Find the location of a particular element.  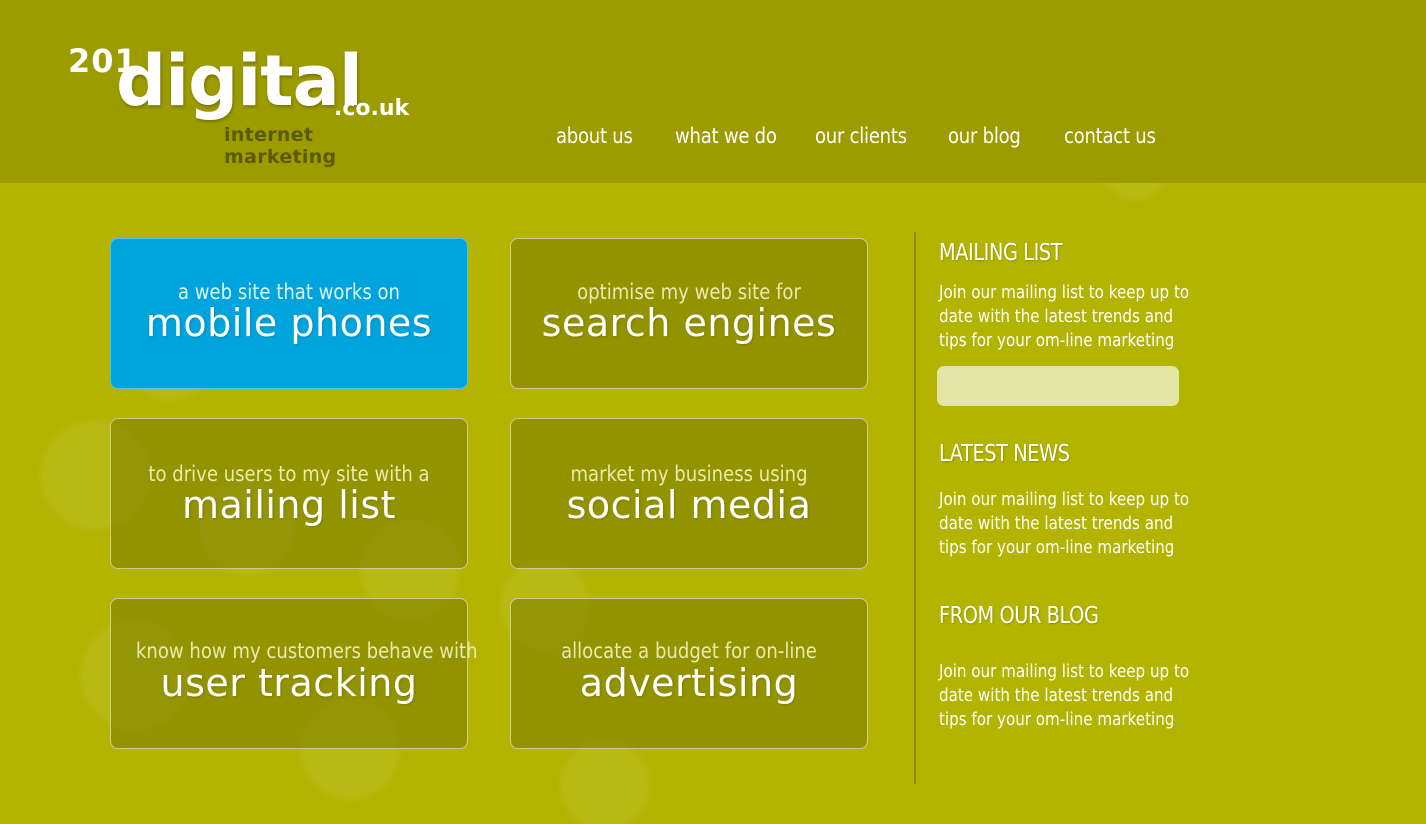

logo-word: digital is located at coordinates (239, 81).